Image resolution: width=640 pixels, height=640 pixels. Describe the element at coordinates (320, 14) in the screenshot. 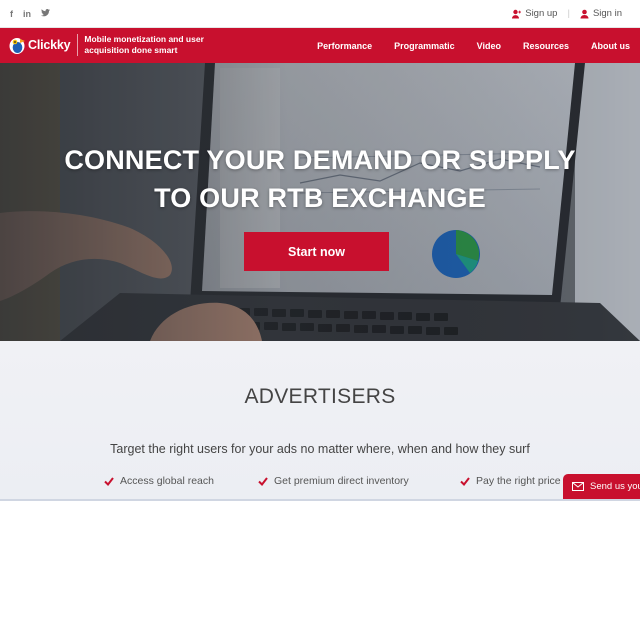

I see `top-utility-bar: f in Sign up | Sign in` at that location.